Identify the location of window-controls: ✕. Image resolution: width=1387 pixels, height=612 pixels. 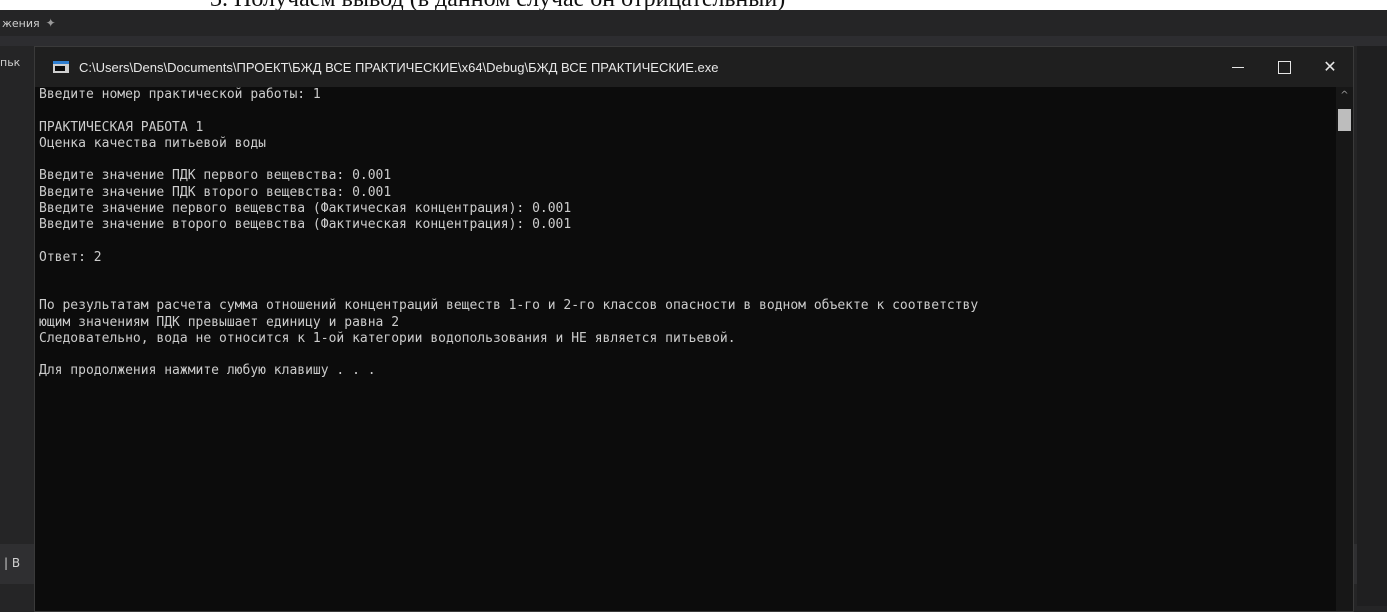
(1284, 67).